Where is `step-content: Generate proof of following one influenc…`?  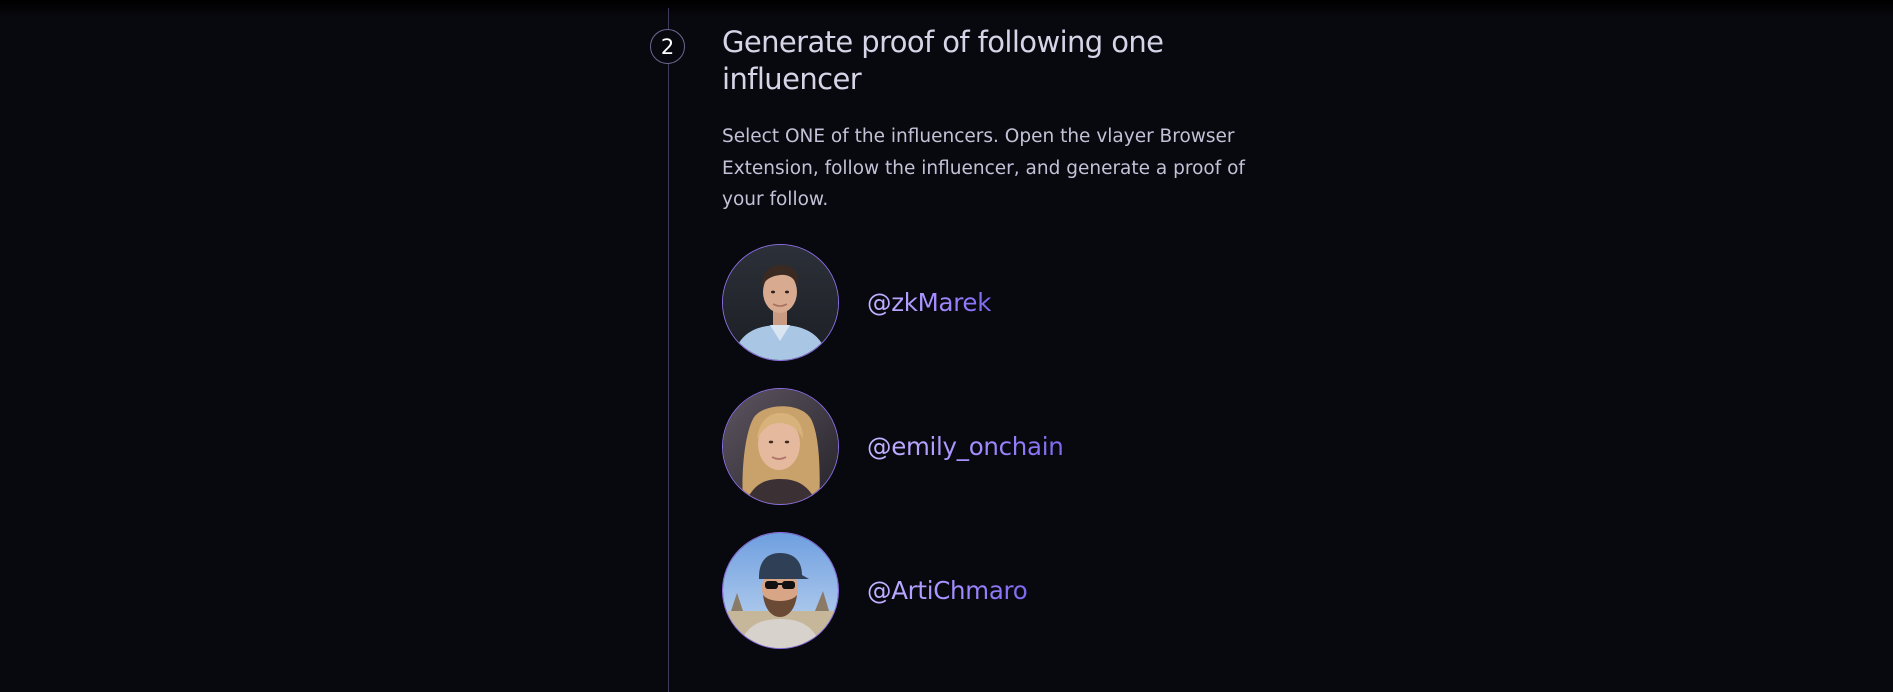 step-content: Generate proof of following one influenc… is located at coordinates (1002, 120).